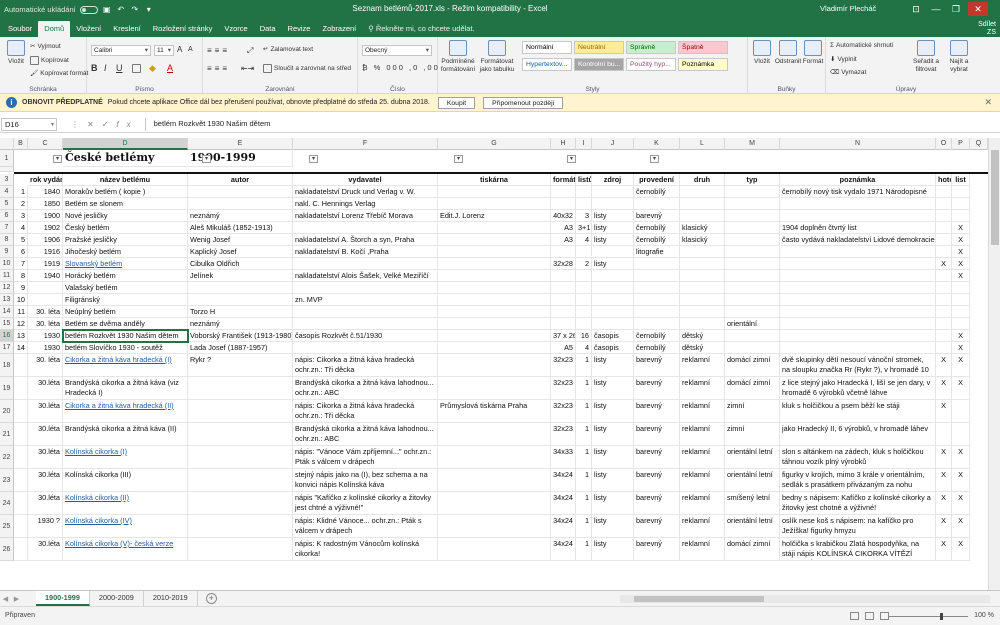  Describe the element at coordinates (20, 29) in the screenshot. I see `tab-0: Soubor` at that location.